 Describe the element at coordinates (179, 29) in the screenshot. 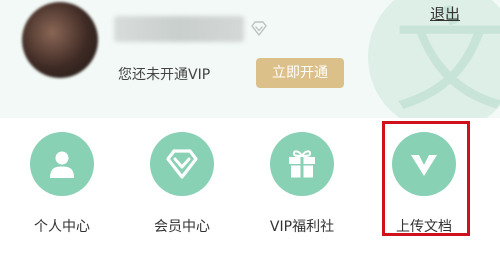

I see `username-redacted` at that location.